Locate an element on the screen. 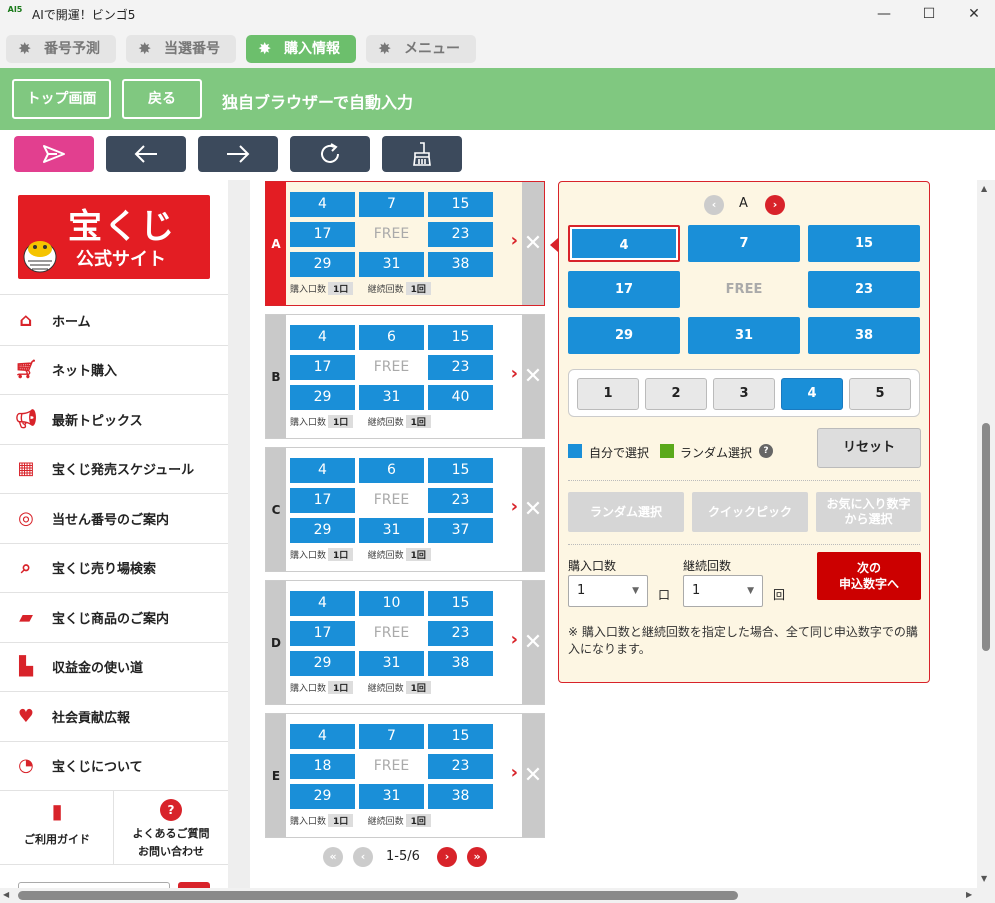 This screenshot has height=903, width=995. clear-button is located at coordinates (422, 154).